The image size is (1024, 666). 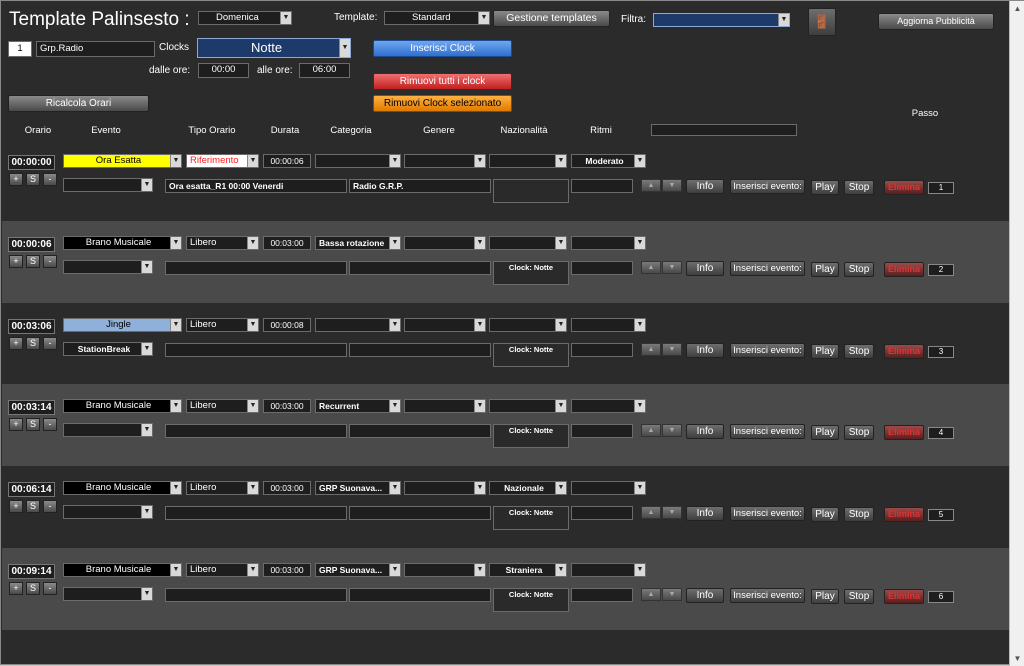 I want to click on day-select: Domenica ▼, so click(x=245, y=18).